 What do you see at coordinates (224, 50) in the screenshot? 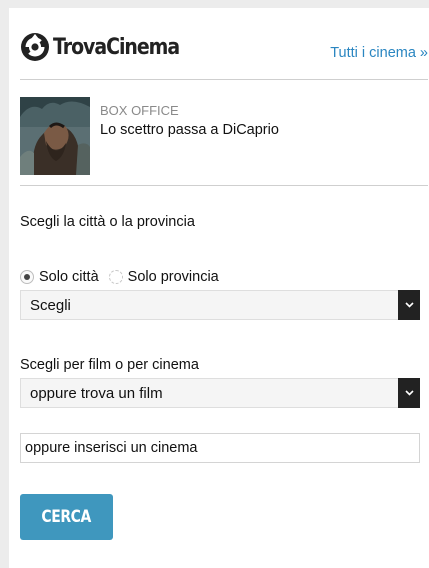
I see `brand-header: TrovaCinema Tutti i cinema »` at bounding box center [224, 50].